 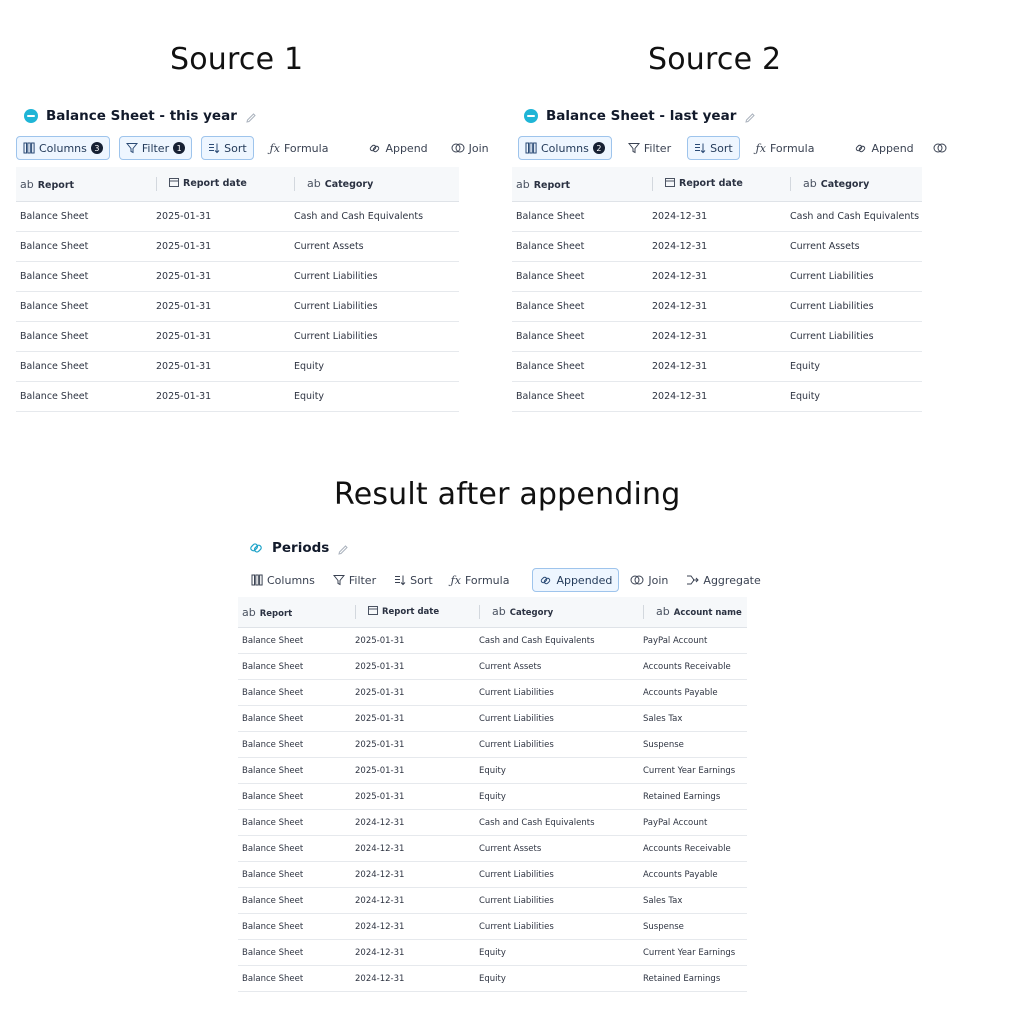 I want to click on column-header-account-name: ab Account name, so click(x=693, y=612).